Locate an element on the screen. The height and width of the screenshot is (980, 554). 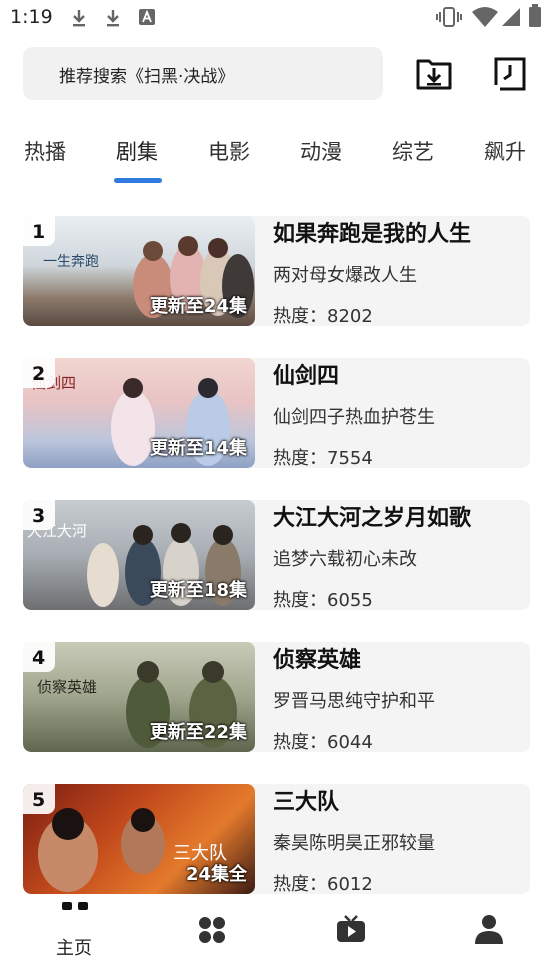
item-heat: 热度：6055 is located at coordinates (323, 600).